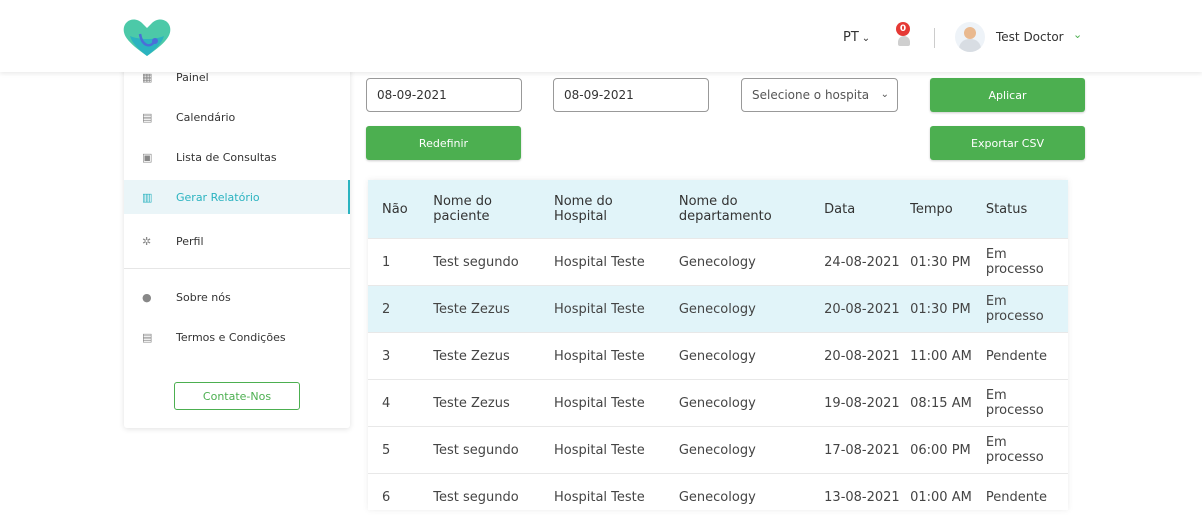 This screenshot has width=1202, height=520. Describe the element at coordinates (395, 403) in the screenshot. I see `table-cell: 4` at that location.